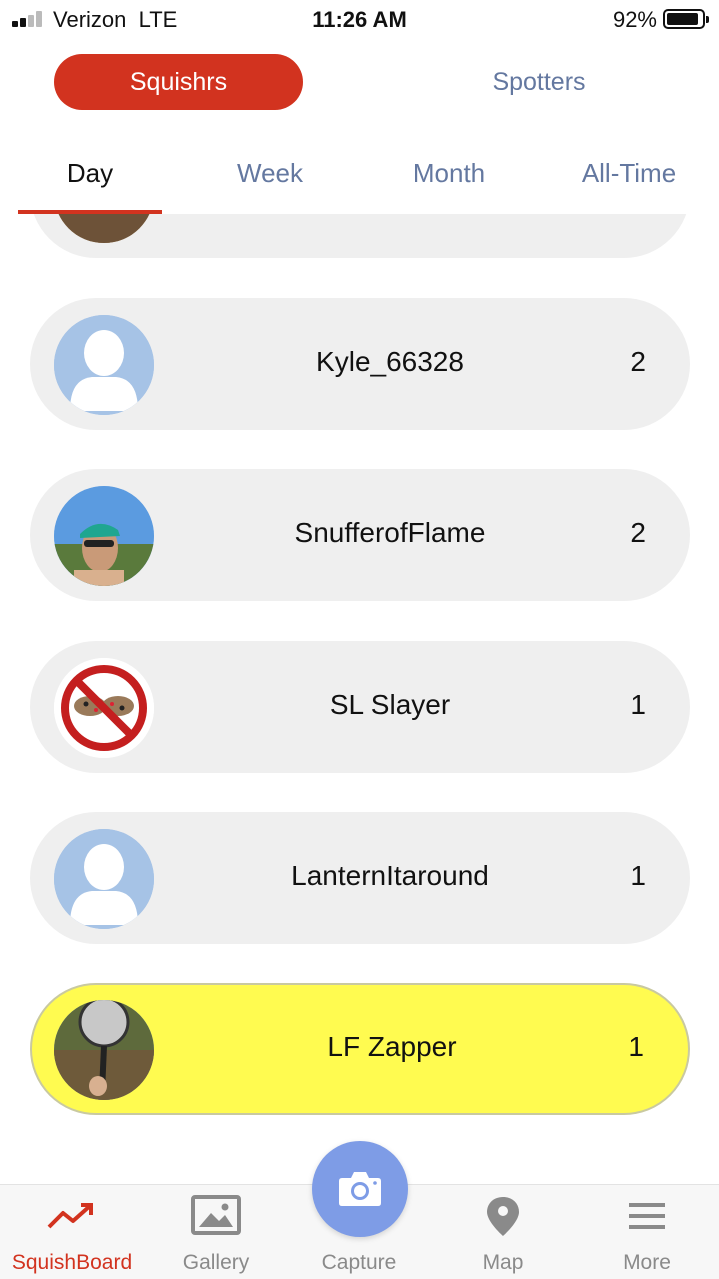  Describe the element at coordinates (270, 173) in the screenshot. I see `tab-week: Week` at that location.